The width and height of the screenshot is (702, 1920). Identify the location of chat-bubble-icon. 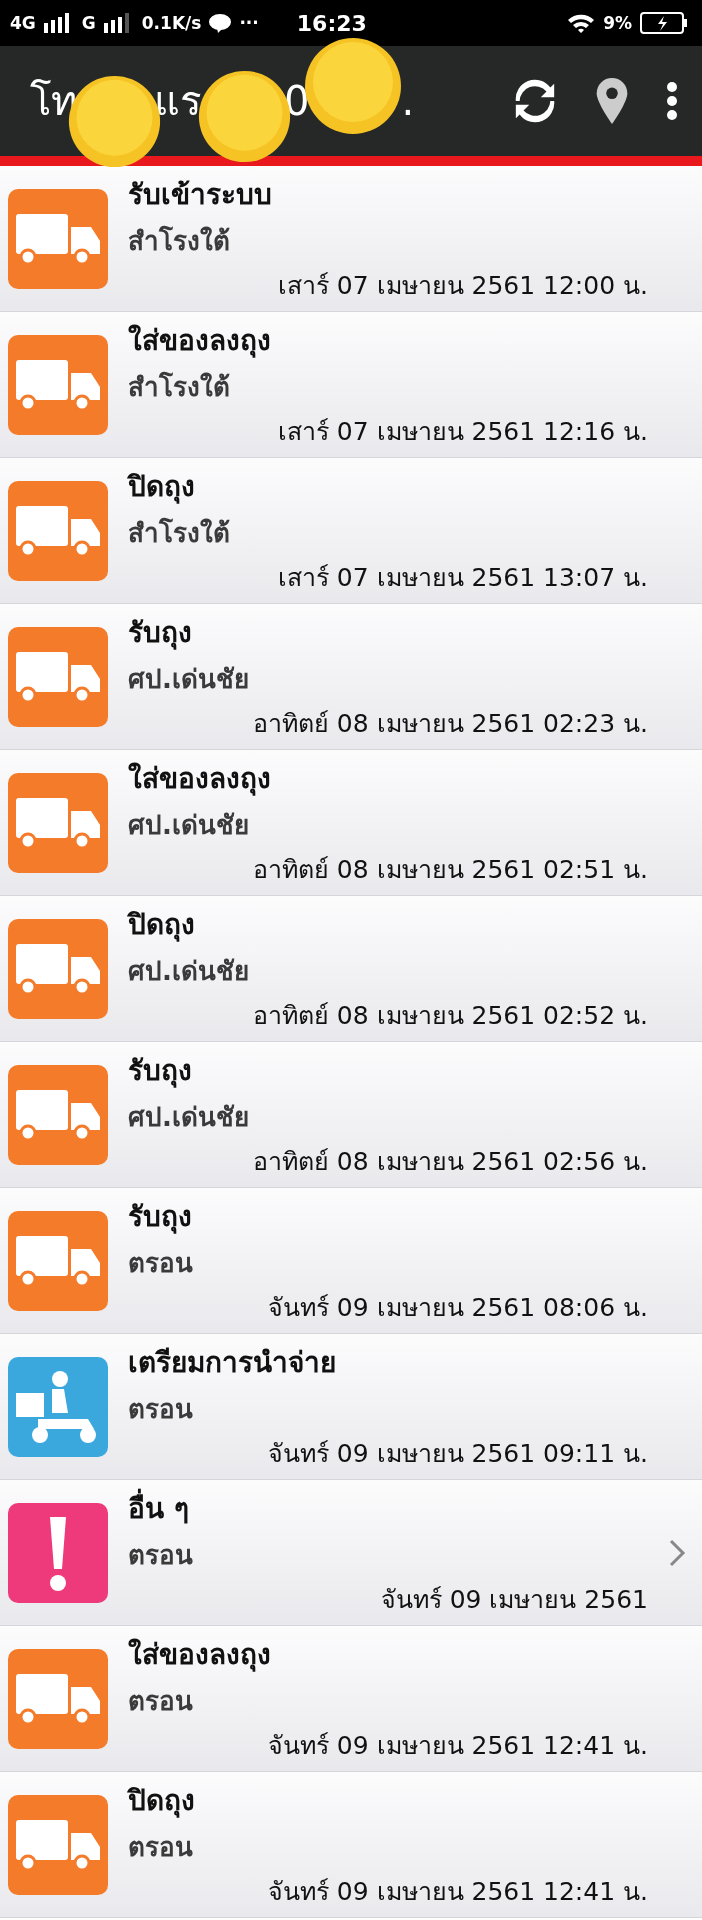
(220, 23).